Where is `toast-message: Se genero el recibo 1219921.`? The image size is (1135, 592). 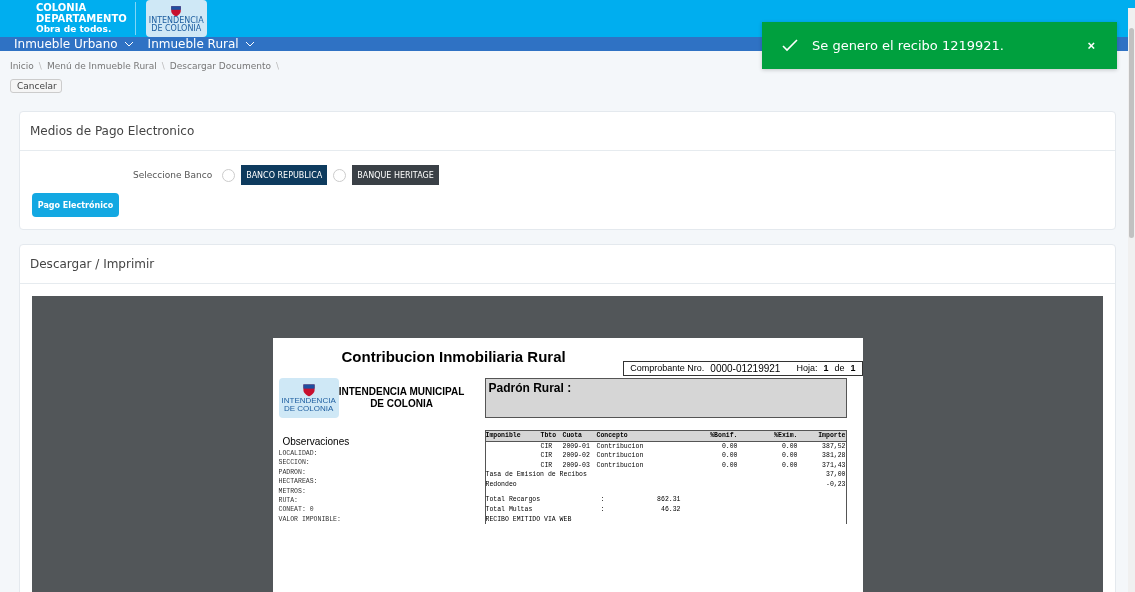
toast-message: Se genero el recibo 1219921. is located at coordinates (908, 45).